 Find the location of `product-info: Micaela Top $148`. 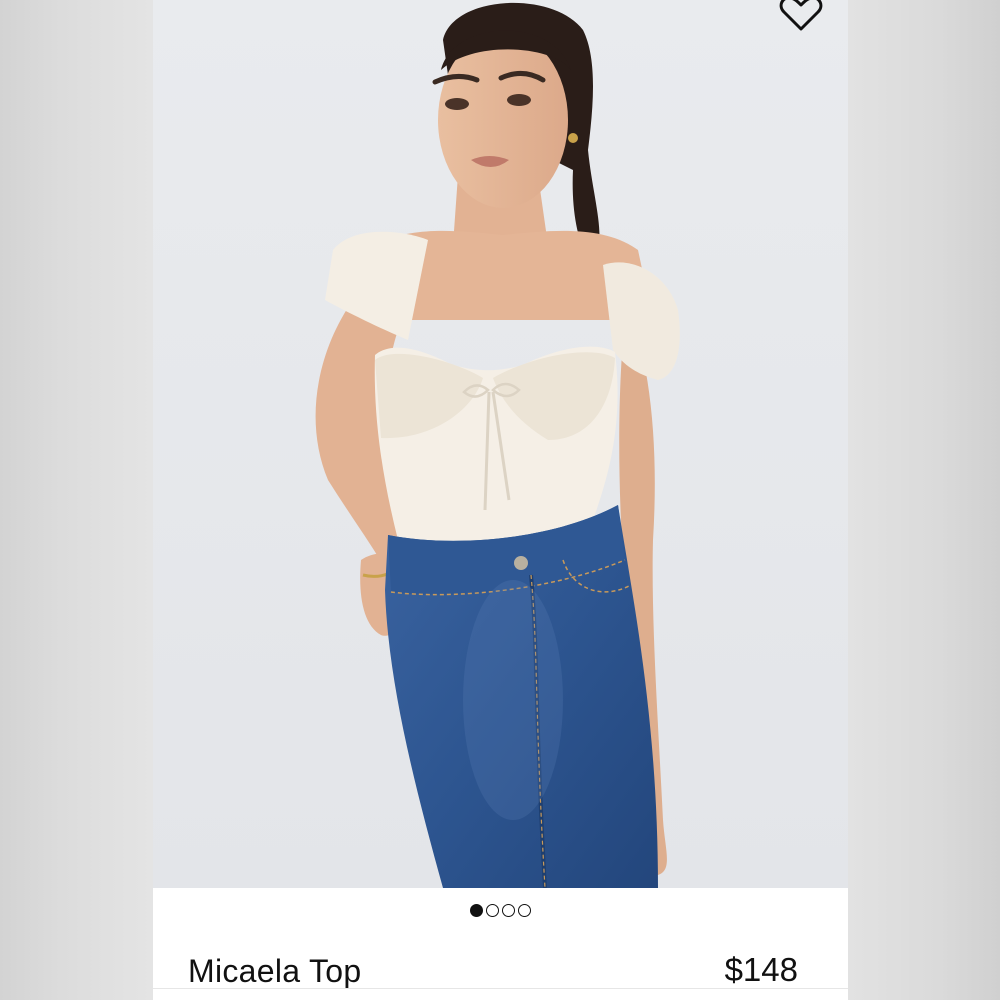

product-info: Micaela Top $148 is located at coordinates (500, 972).